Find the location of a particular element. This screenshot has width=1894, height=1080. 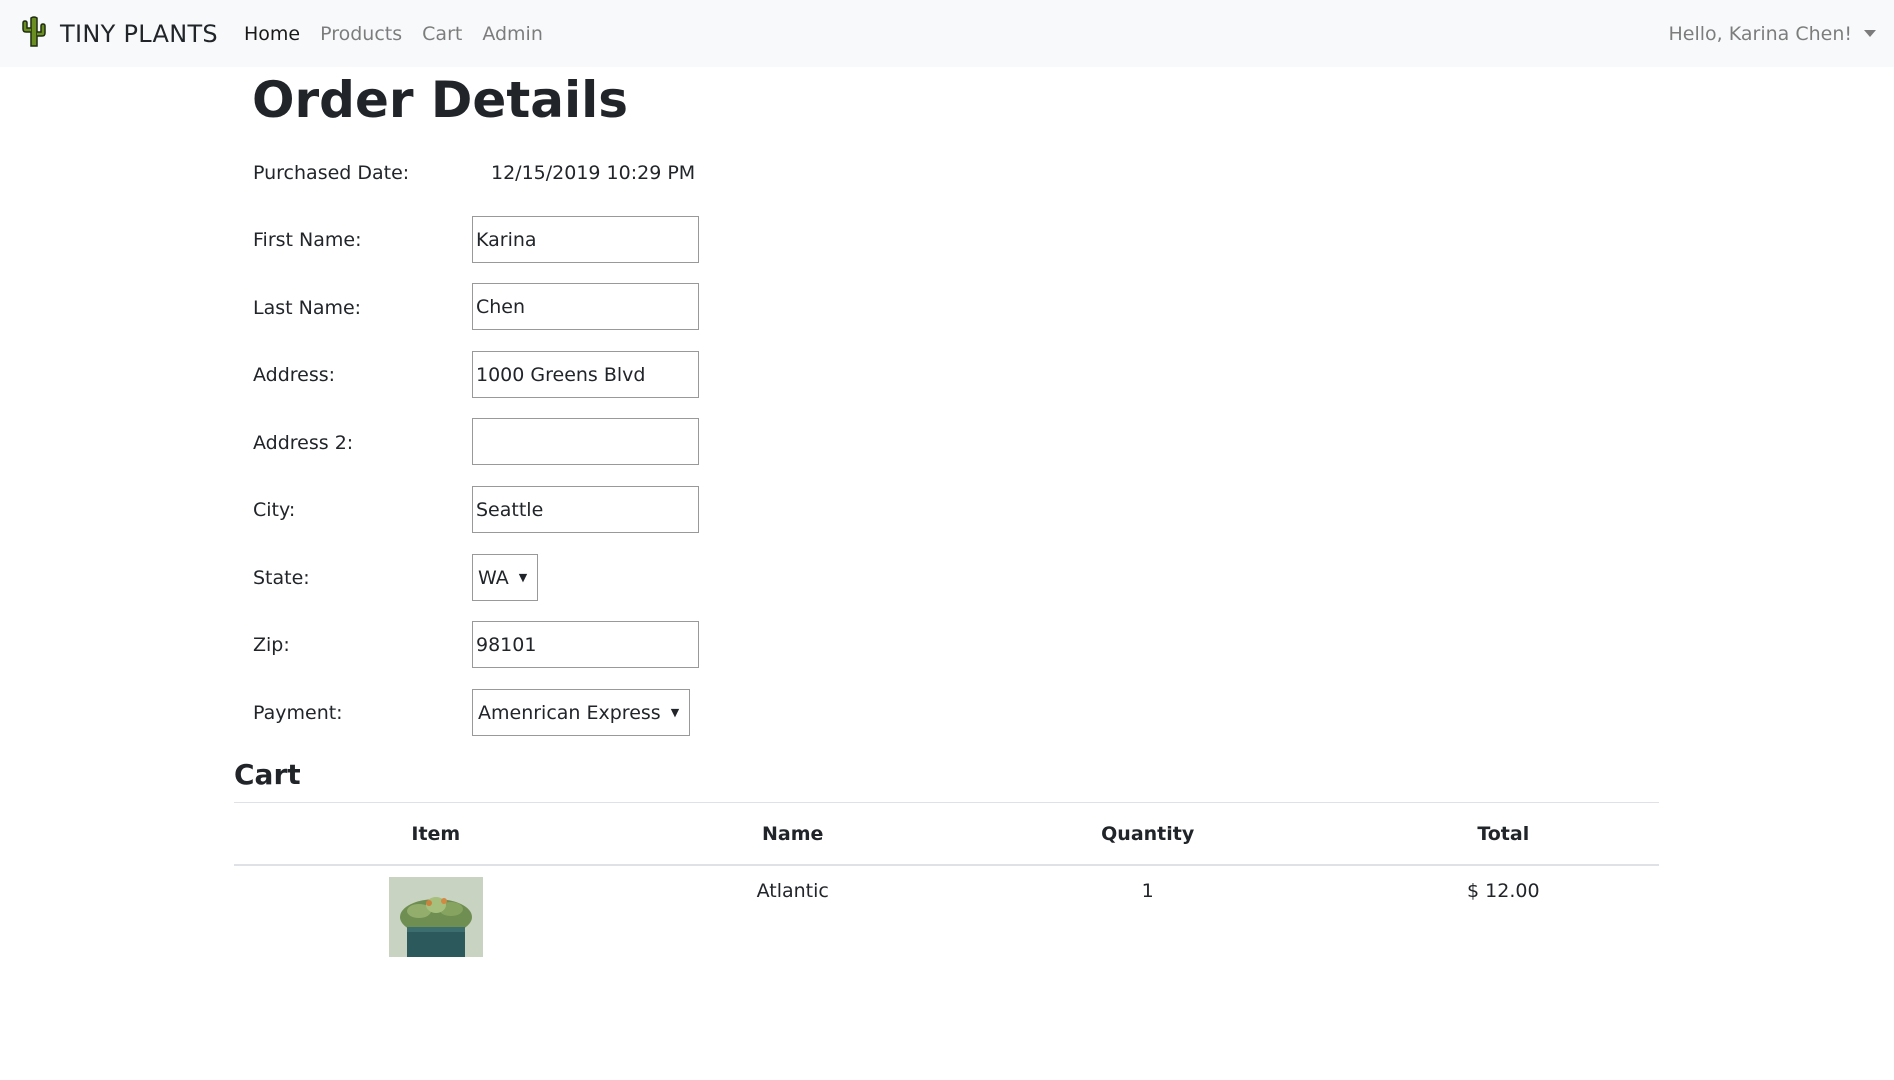

purchased-date-label: Purchased Date: is located at coordinates (331, 173).